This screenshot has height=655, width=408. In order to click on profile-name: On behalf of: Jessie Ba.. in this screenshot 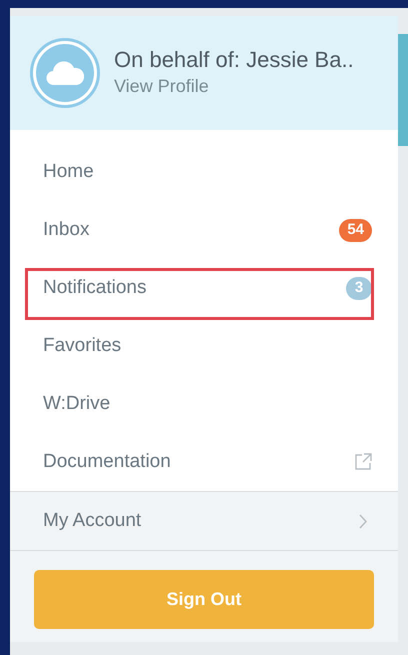, I will do `click(234, 60)`.